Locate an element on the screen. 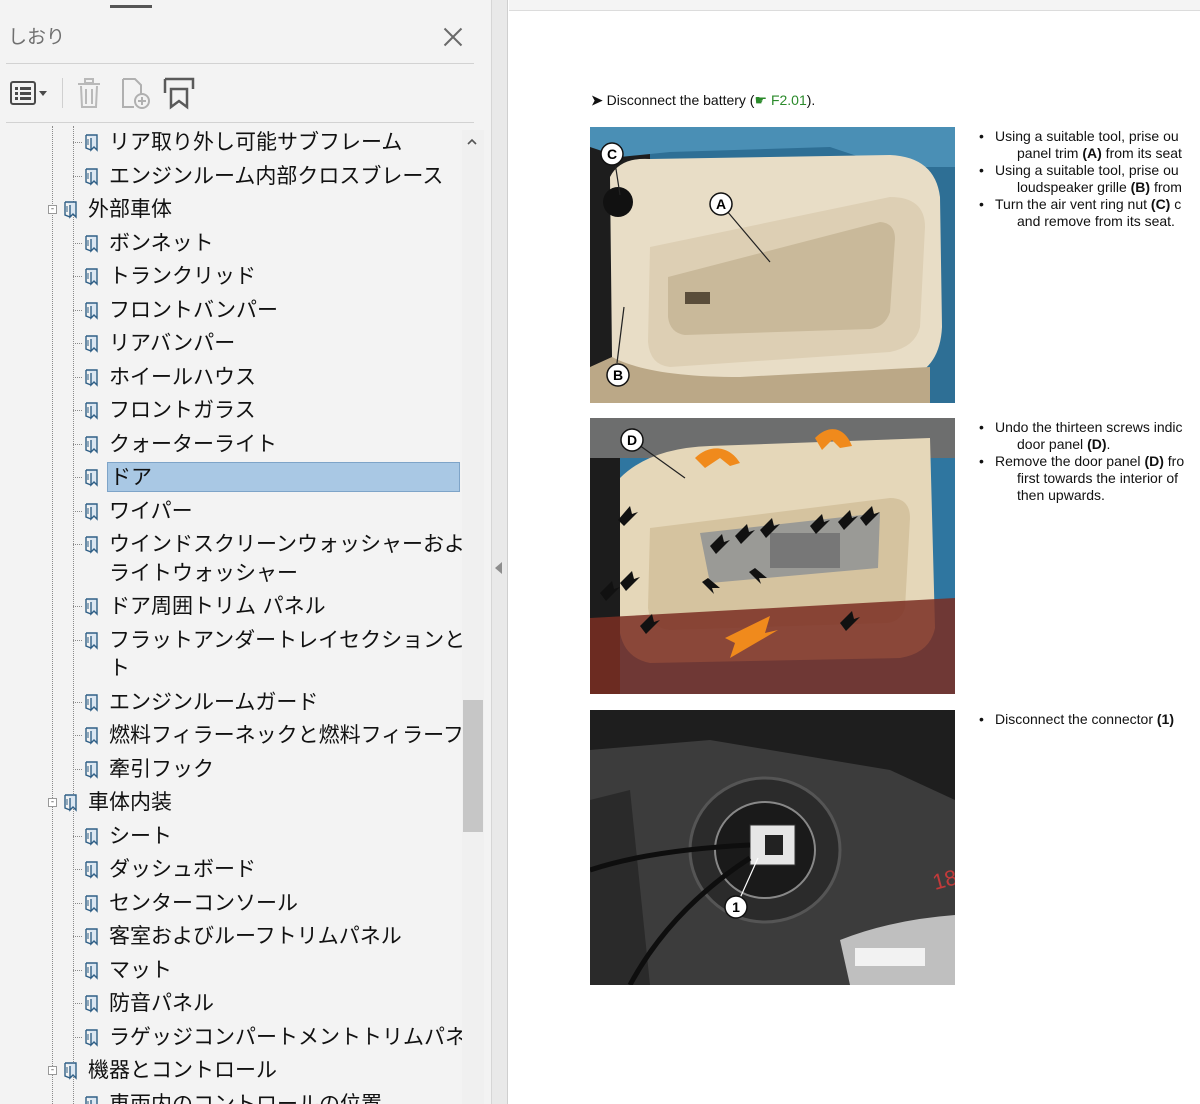  bookmark-item-continued: ト is located at coordinates (119, 668).